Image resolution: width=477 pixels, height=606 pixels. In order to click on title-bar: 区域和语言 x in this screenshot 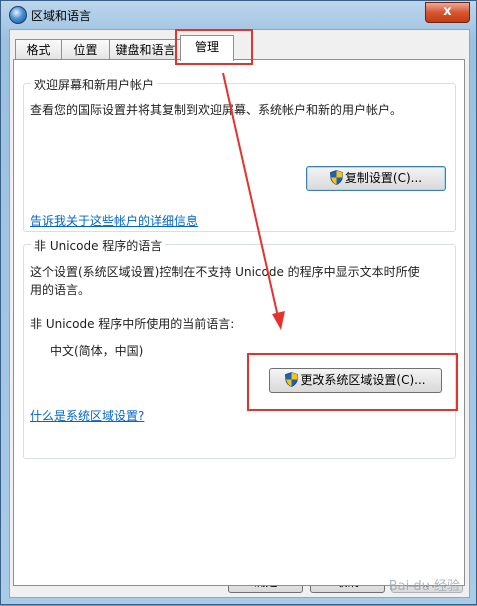, I will do `click(238, 15)`.